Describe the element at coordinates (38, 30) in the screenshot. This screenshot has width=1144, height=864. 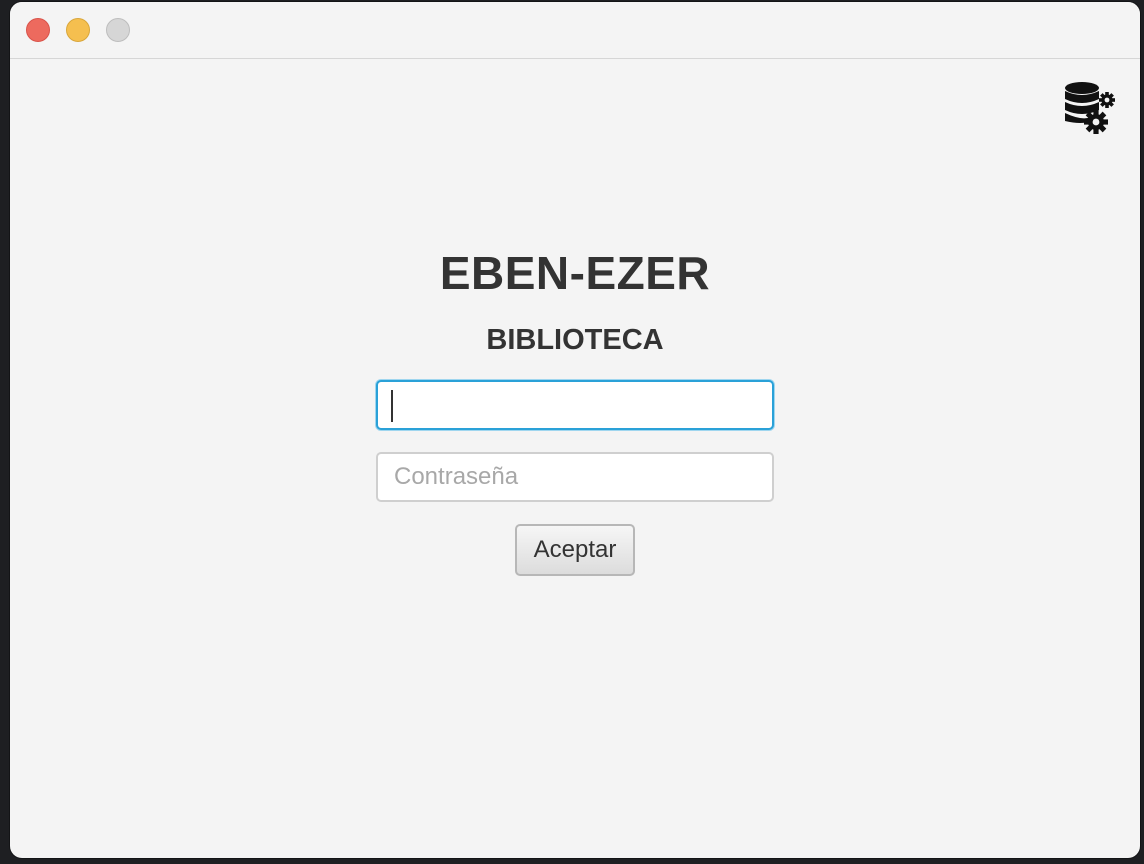
I see `close-window-button` at that location.